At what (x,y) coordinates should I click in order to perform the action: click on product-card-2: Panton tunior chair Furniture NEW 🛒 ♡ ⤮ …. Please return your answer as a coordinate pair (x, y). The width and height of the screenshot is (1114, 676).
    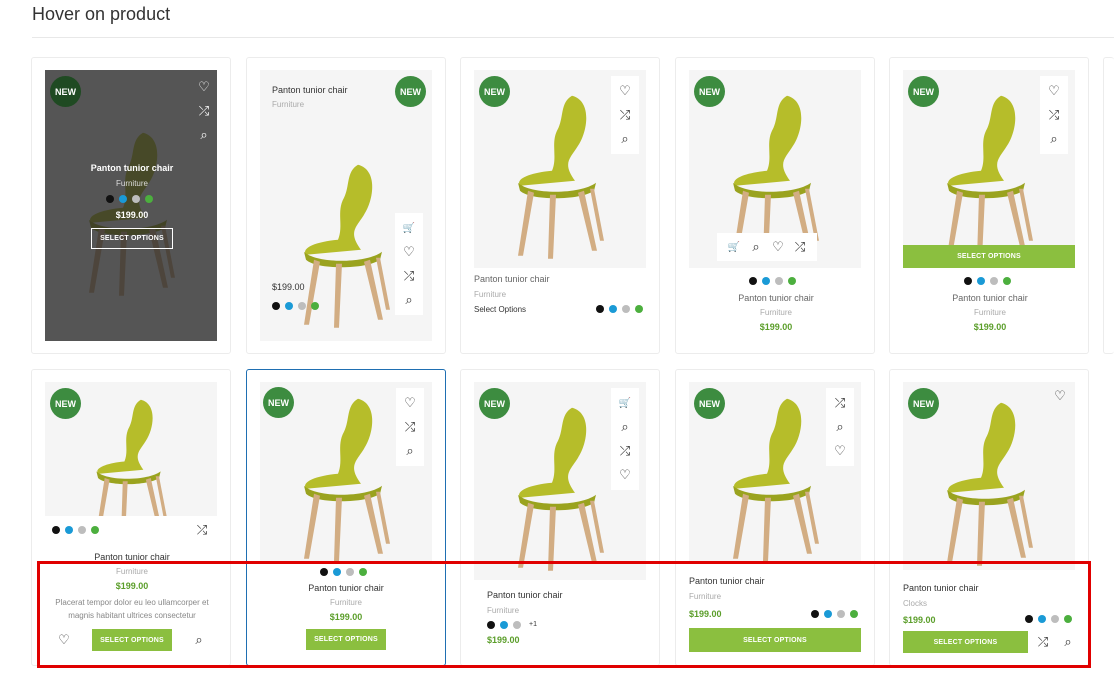
    Looking at the image, I should click on (346, 205).